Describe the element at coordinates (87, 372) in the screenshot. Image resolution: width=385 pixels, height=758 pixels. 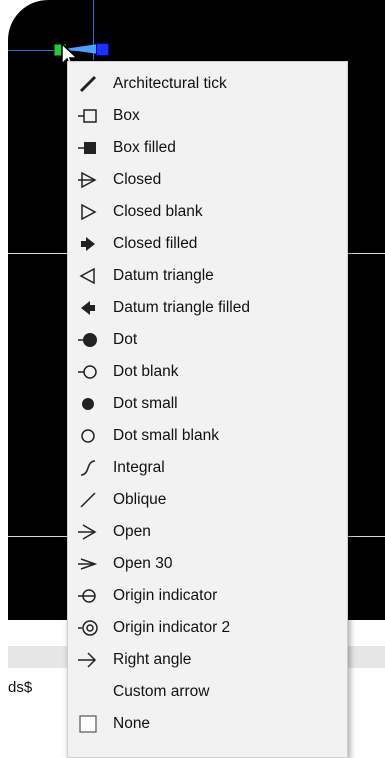
I see `dot-blank-icon` at that location.